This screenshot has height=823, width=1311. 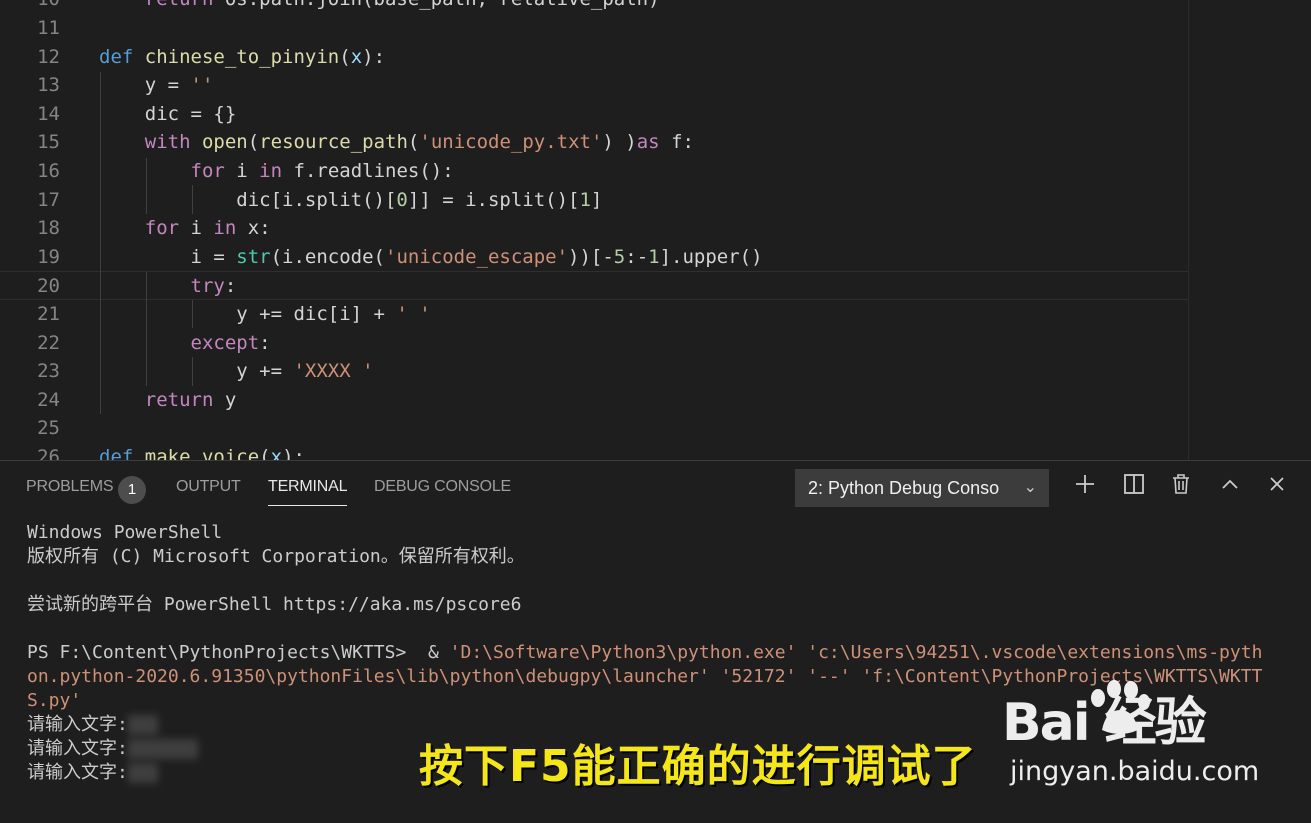 What do you see at coordinates (594, 400) in the screenshot?
I see `code-line: 24 return y` at bounding box center [594, 400].